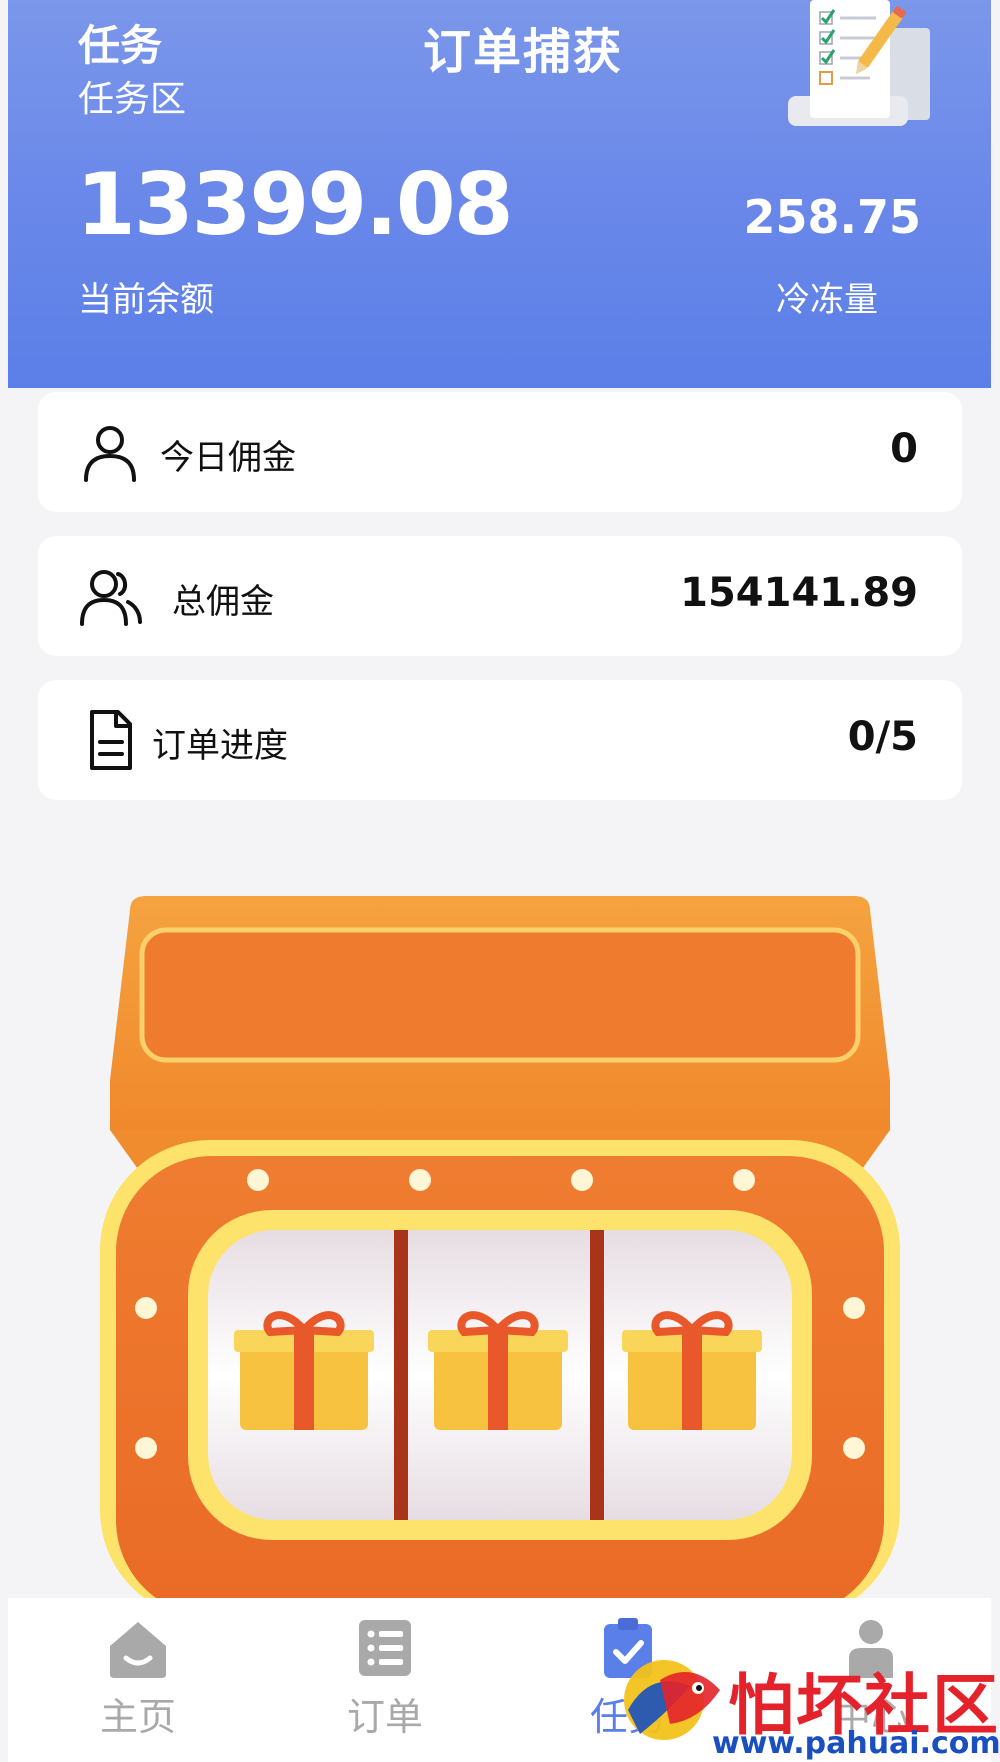 This screenshot has width=1000, height=1762. I want to click on balance-label: 当前余额, so click(146, 300).